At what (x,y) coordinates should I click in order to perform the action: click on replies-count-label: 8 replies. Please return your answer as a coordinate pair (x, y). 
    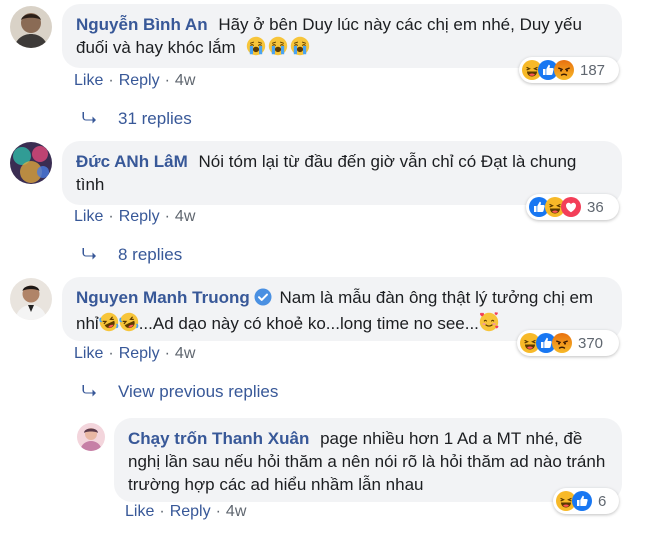
    Looking at the image, I should click on (150, 255).